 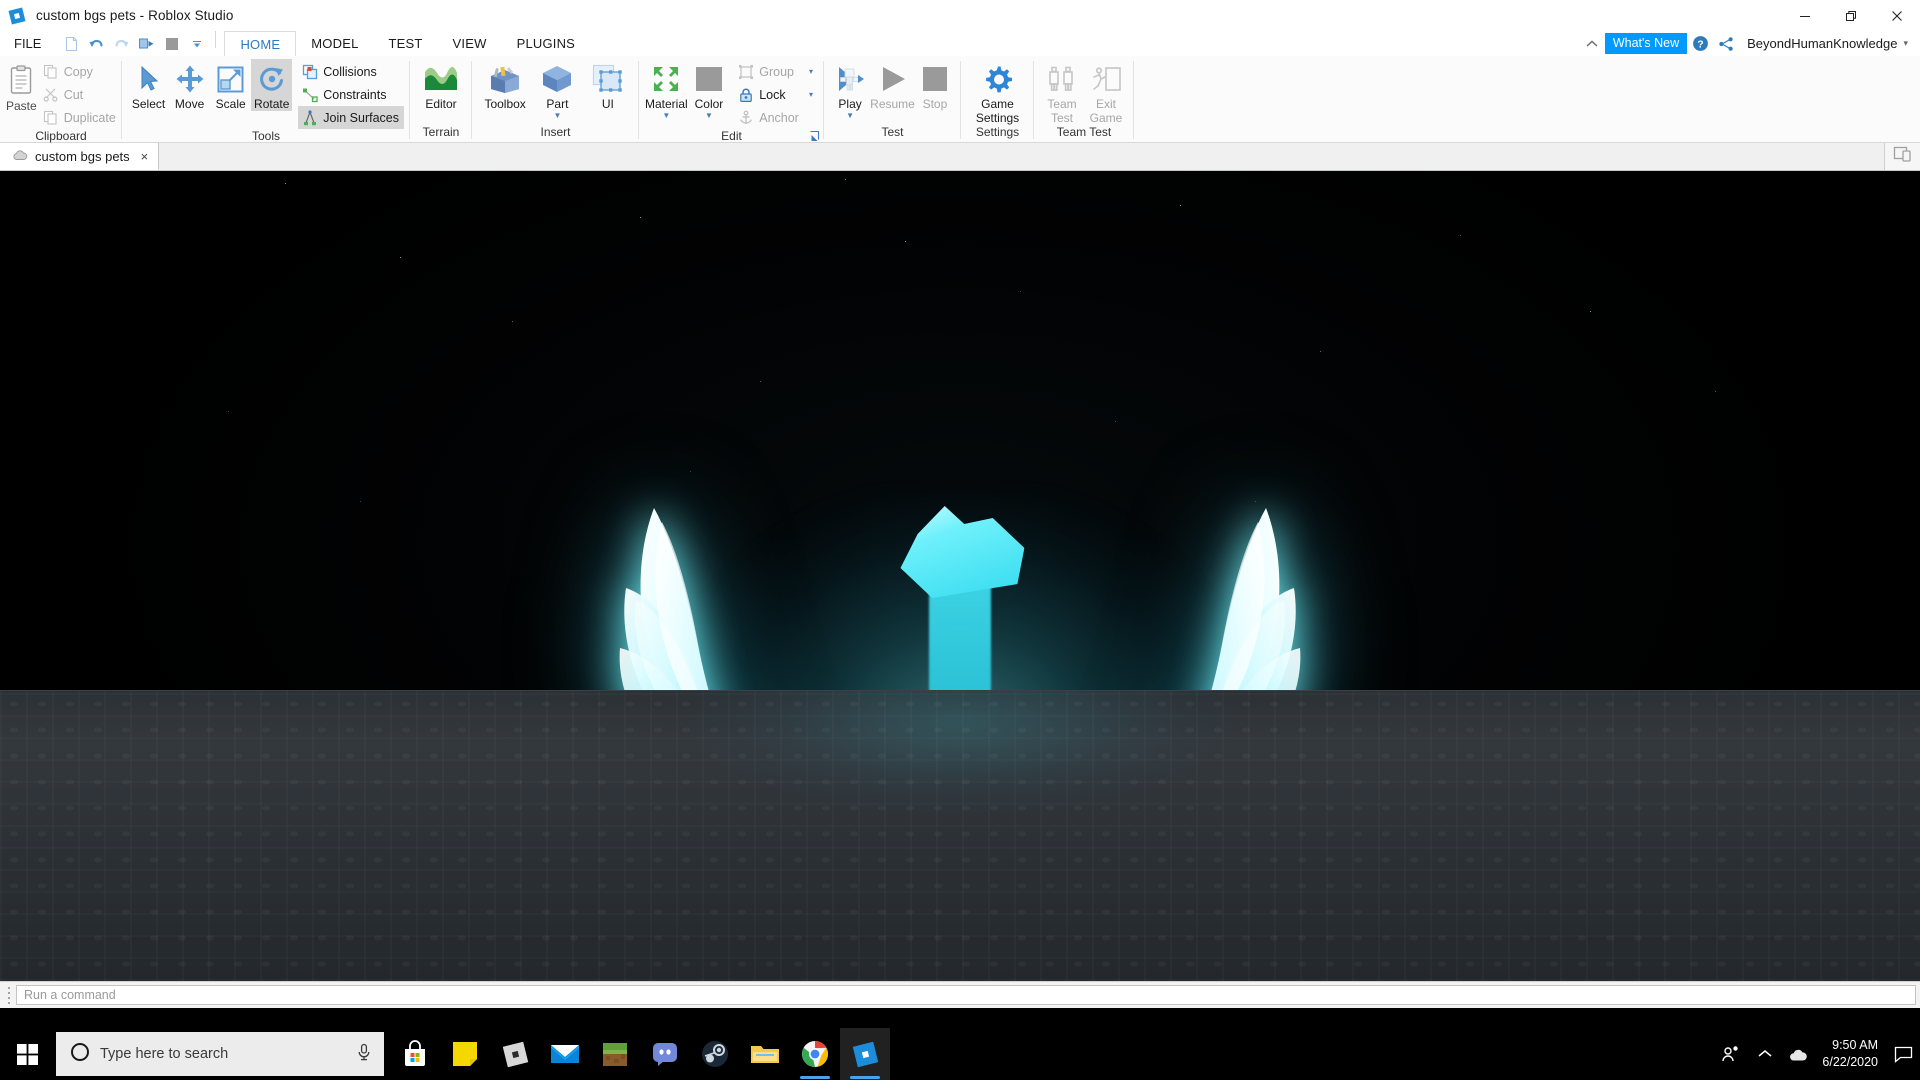 What do you see at coordinates (565, 1054) in the screenshot?
I see `taskbar-app-mail` at bounding box center [565, 1054].